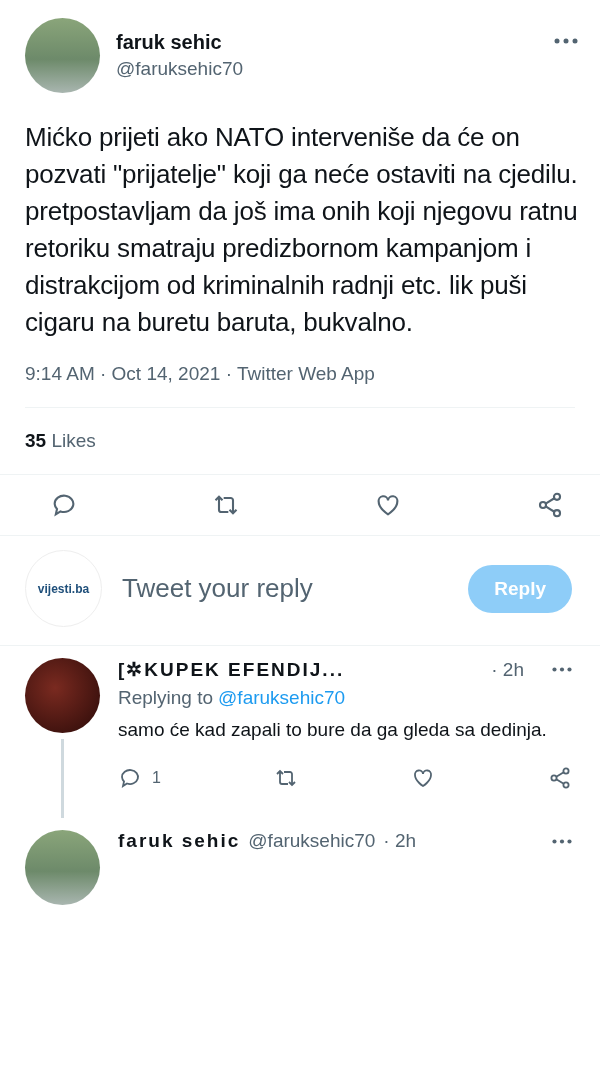  Describe the element at coordinates (166, 697) in the screenshot. I see `replying-to-label: Replying to` at that location.